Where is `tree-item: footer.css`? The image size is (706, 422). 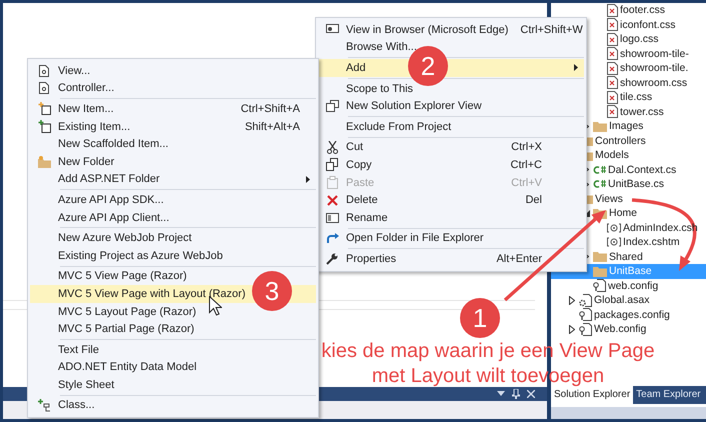 tree-item: footer.css is located at coordinates (628, 10).